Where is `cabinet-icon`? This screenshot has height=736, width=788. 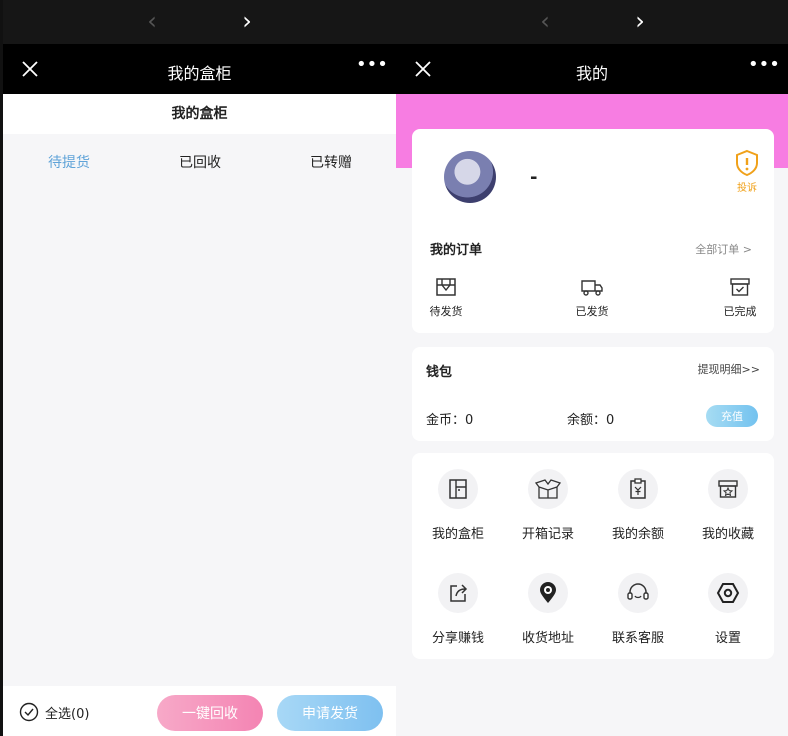
cabinet-icon is located at coordinates (458, 489).